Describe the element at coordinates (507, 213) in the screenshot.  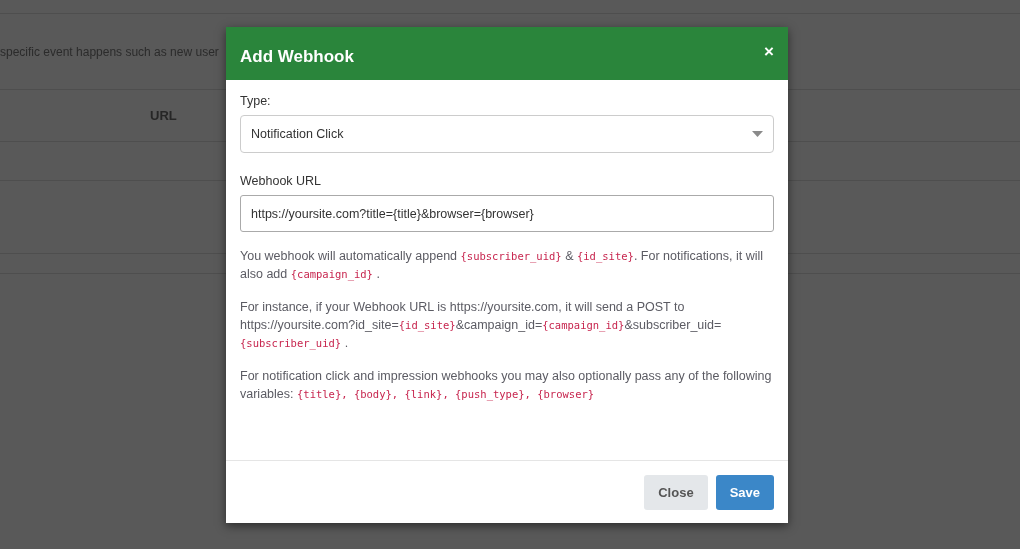
I see `url-input-field: https://yoursite.com?title={title}&browser={browser}` at that location.